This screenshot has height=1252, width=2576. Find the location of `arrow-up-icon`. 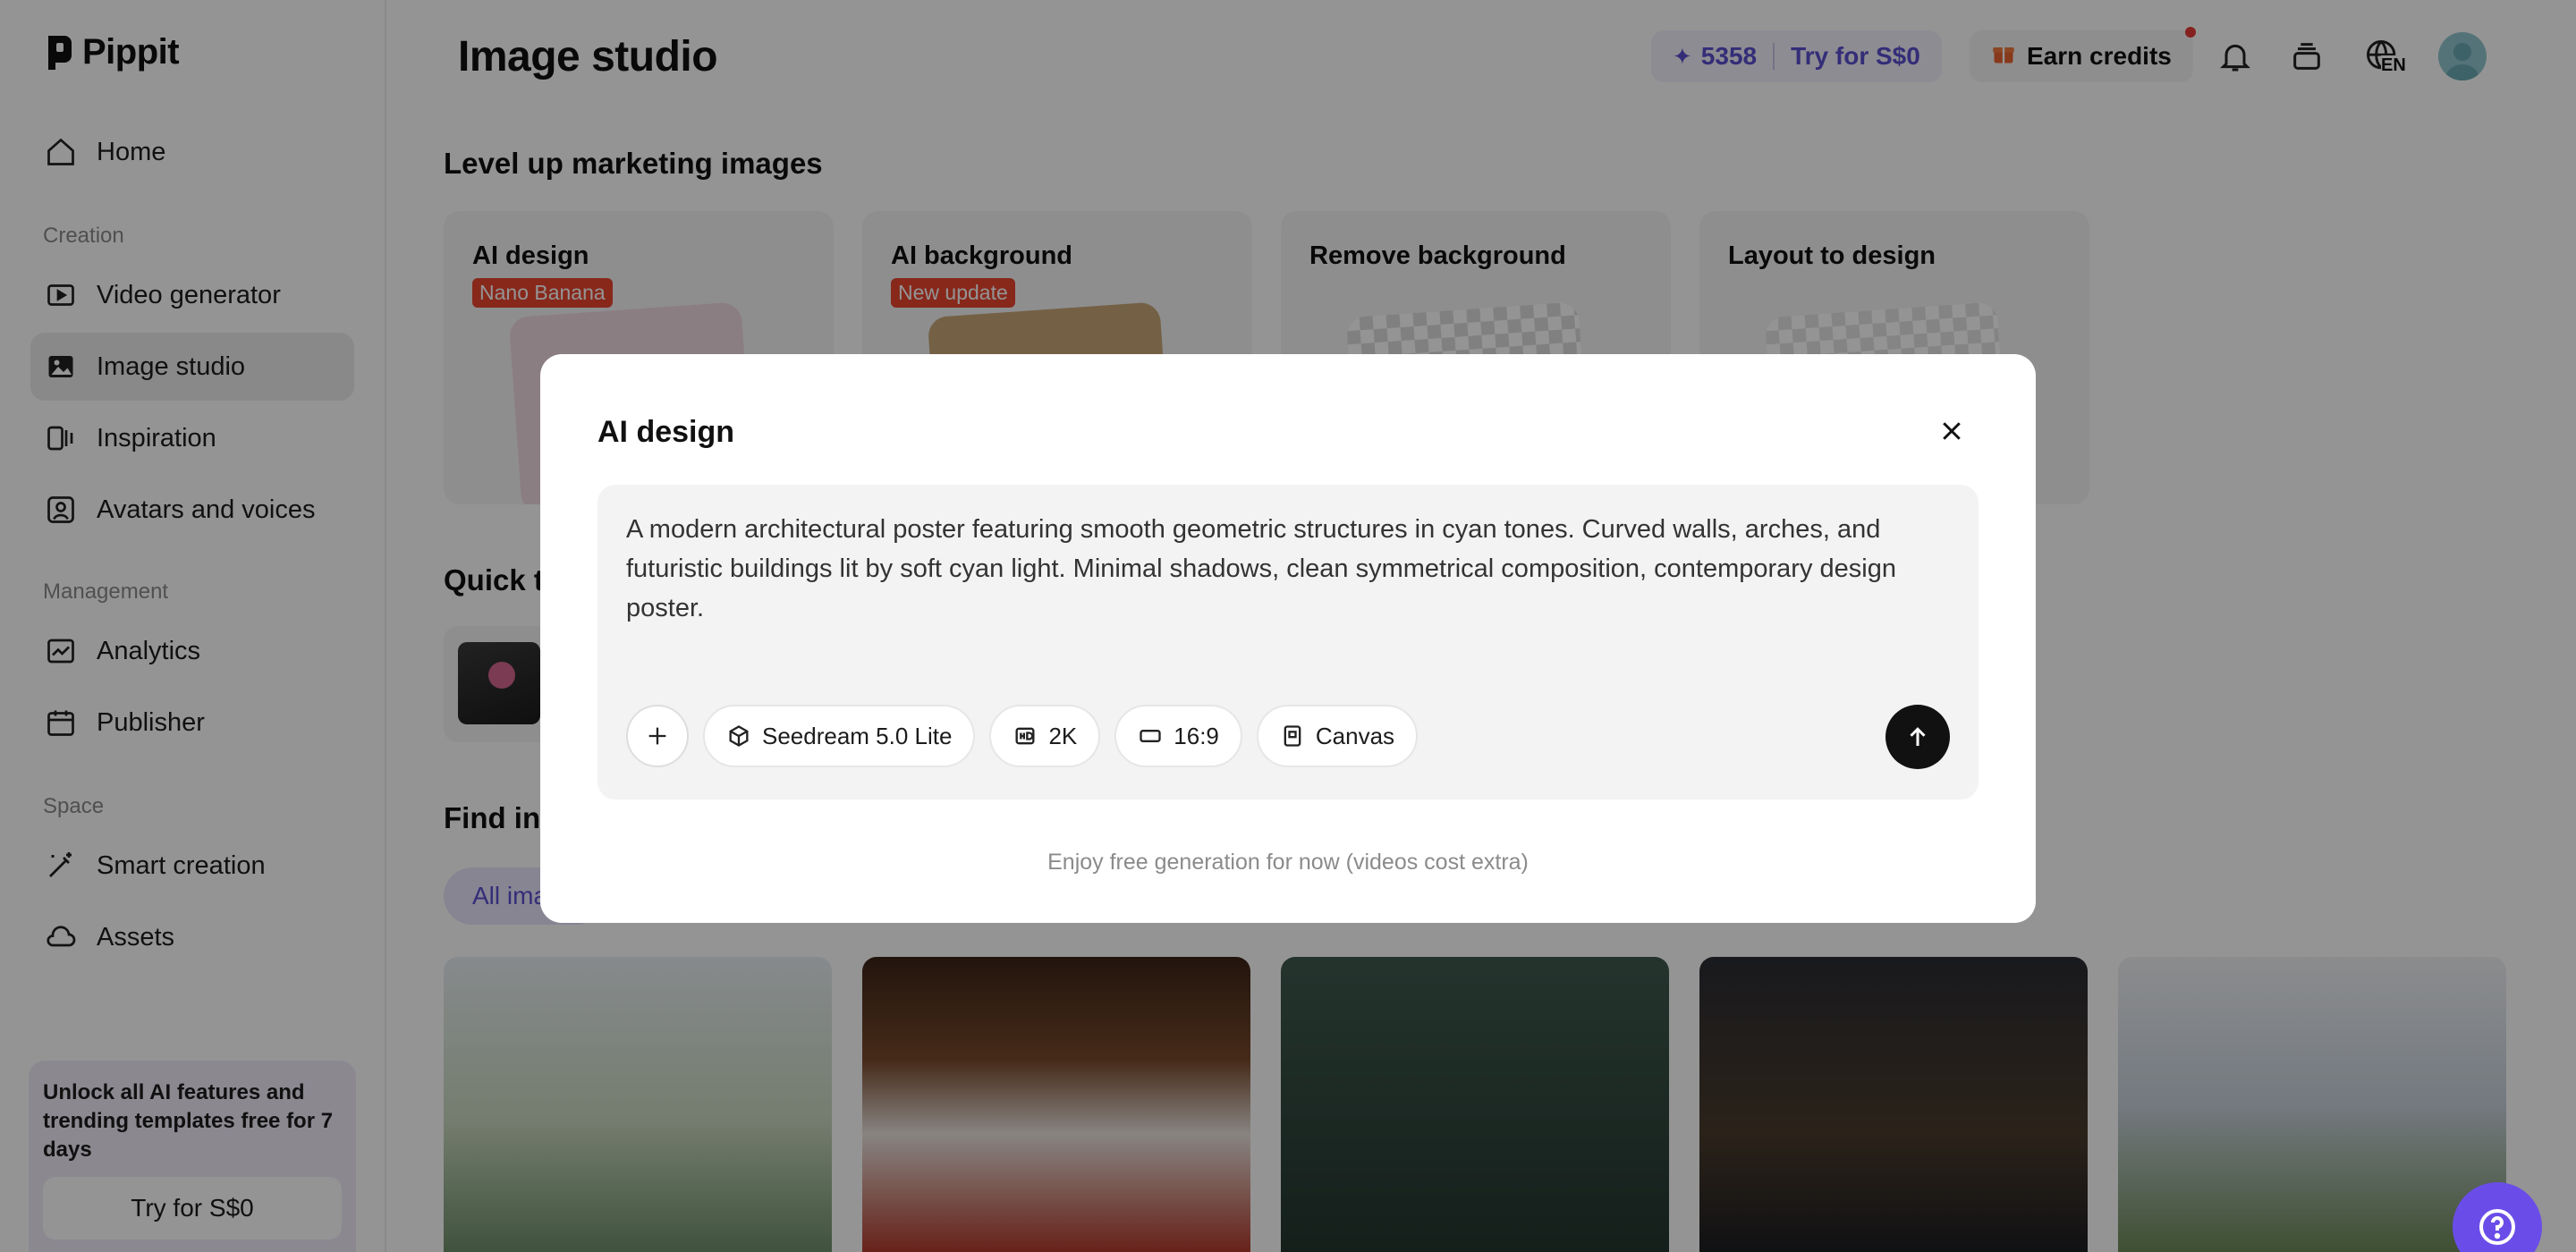

arrow-up-icon is located at coordinates (1918, 737).